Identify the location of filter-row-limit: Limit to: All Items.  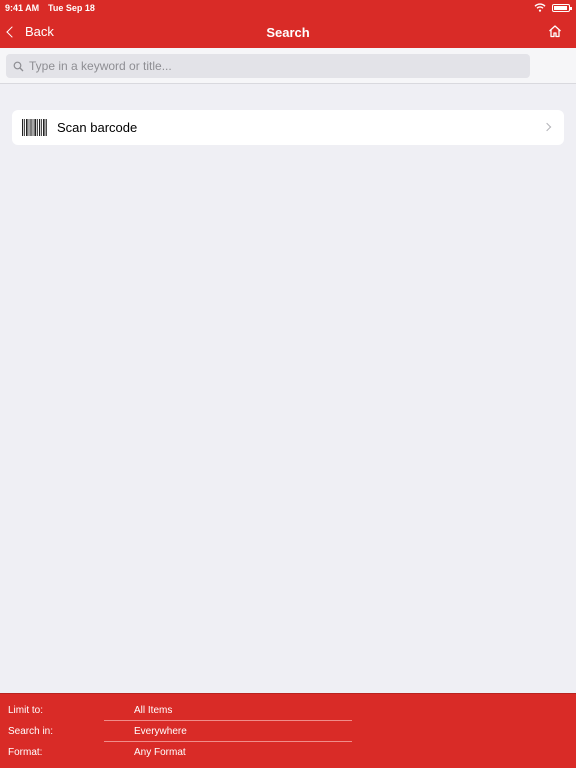
(288, 710).